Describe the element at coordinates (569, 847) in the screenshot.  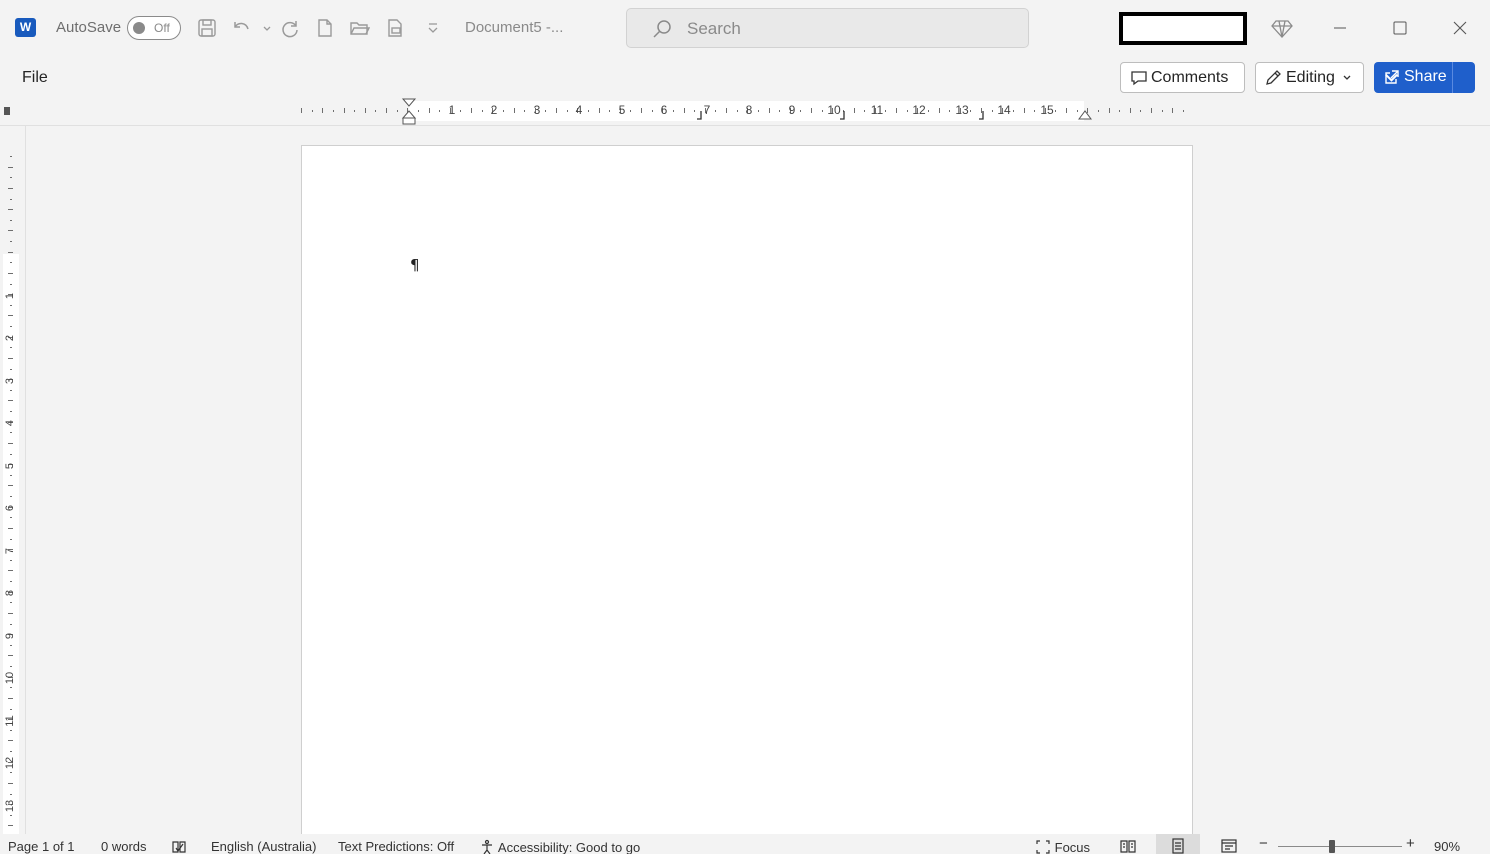
I see `accessibility-label: Accessibility: Good to go` at that location.